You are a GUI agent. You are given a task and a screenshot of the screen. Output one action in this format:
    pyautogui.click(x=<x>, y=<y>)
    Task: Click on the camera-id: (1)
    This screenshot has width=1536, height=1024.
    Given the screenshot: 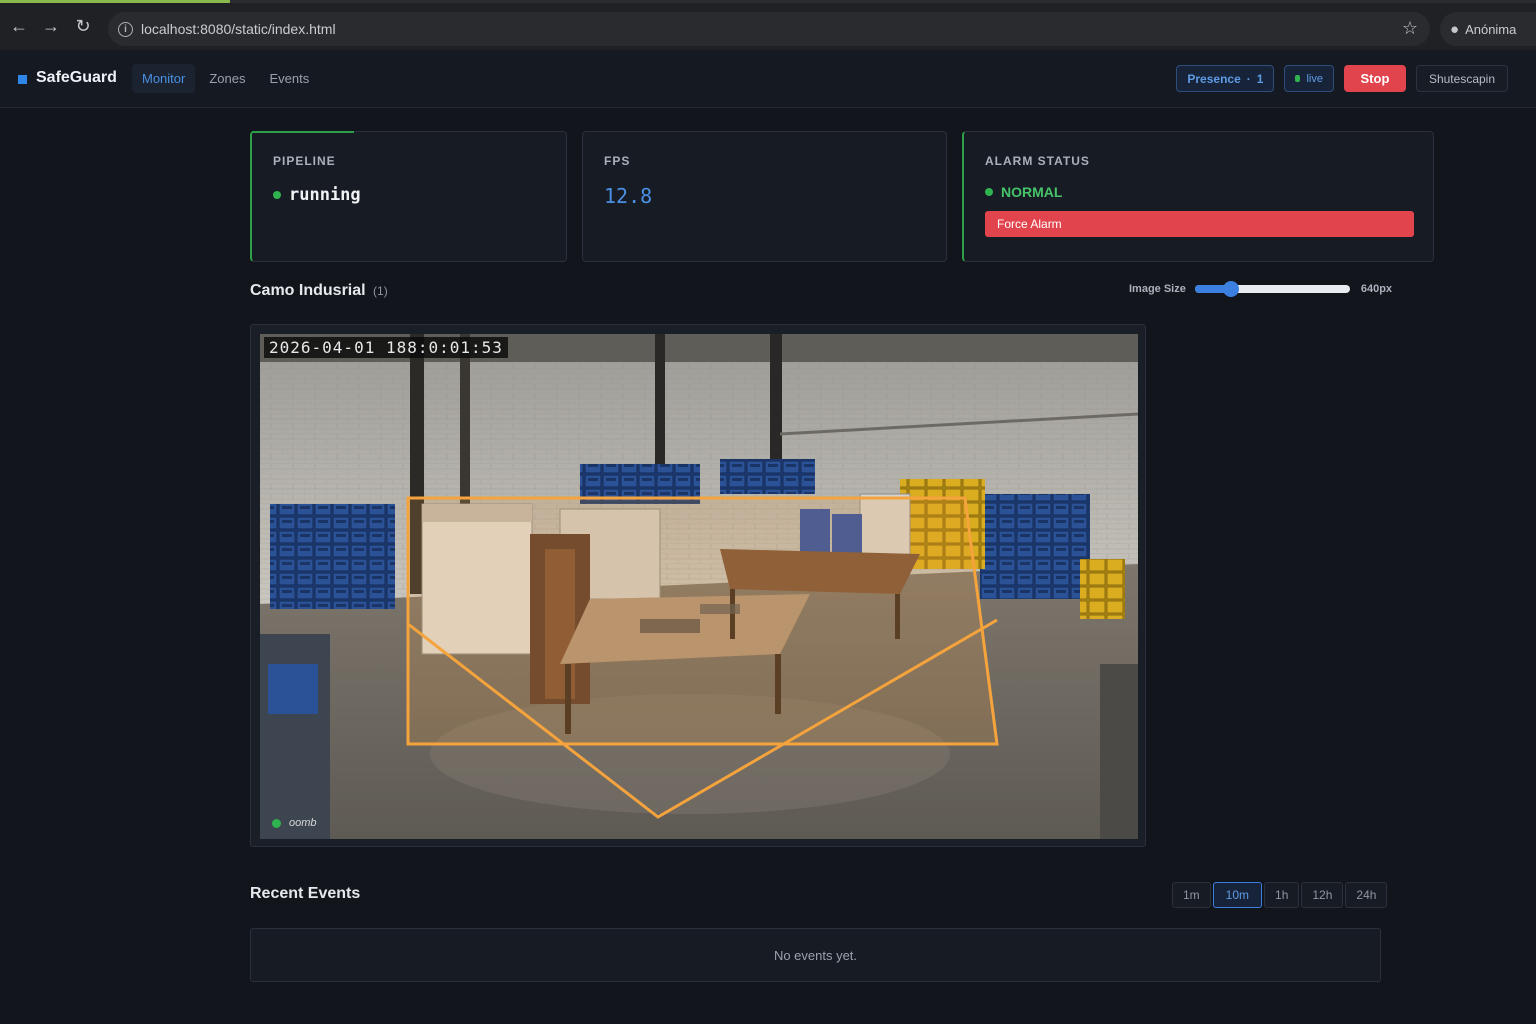 What is the action you would take?
    pyautogui.click(x=380, y=291)
    